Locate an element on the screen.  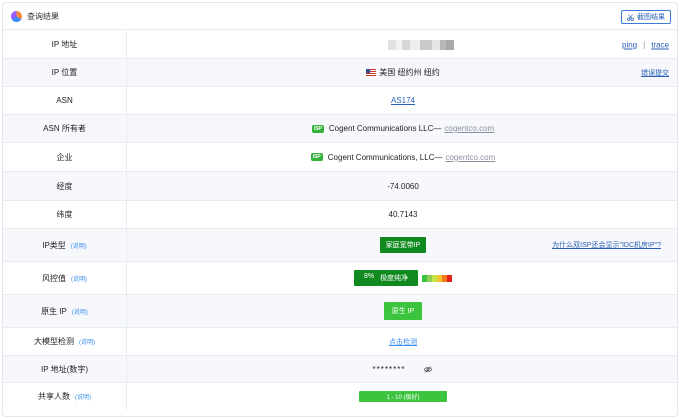
row-ip: IP 地址 ping | trace is located at coordinates (340, 45).